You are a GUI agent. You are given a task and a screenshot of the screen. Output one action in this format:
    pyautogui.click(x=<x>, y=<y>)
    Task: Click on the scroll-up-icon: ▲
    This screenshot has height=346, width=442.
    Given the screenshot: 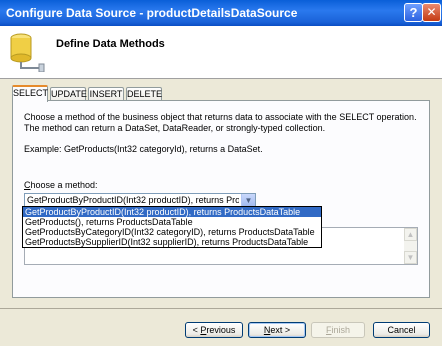 What is the action you would take?
    pyautogui.click(x=410, y=234)
    